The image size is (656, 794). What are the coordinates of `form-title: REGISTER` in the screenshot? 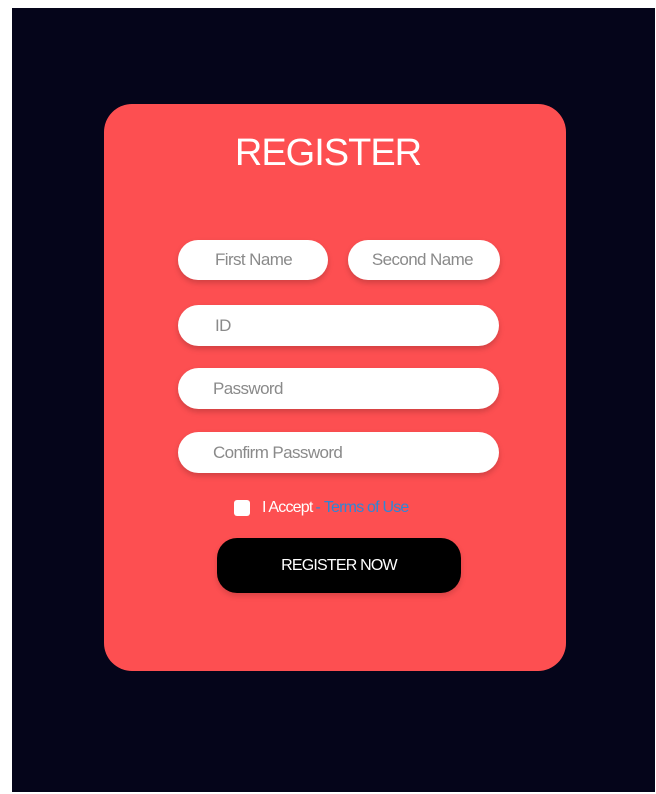 It's located at (328, 153).